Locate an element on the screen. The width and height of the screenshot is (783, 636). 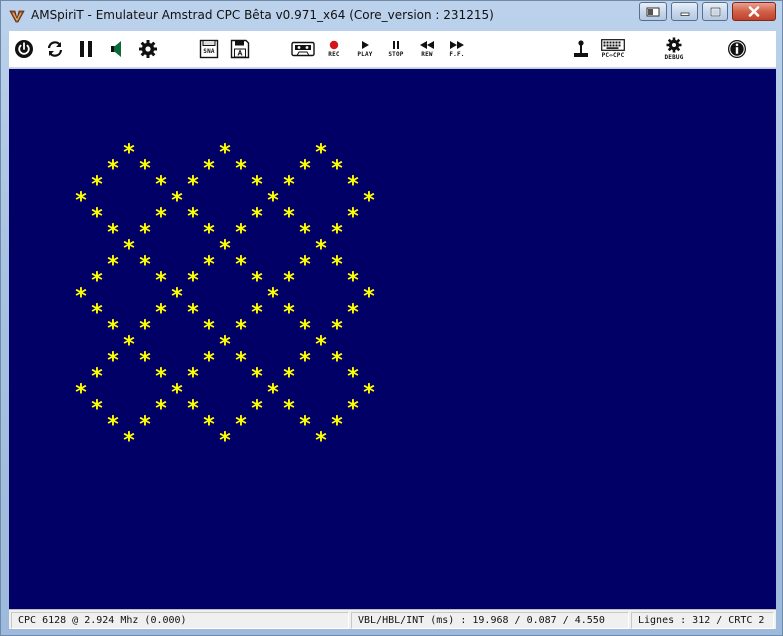
snapshot-button: SNA is located at coordinates (209, 49).